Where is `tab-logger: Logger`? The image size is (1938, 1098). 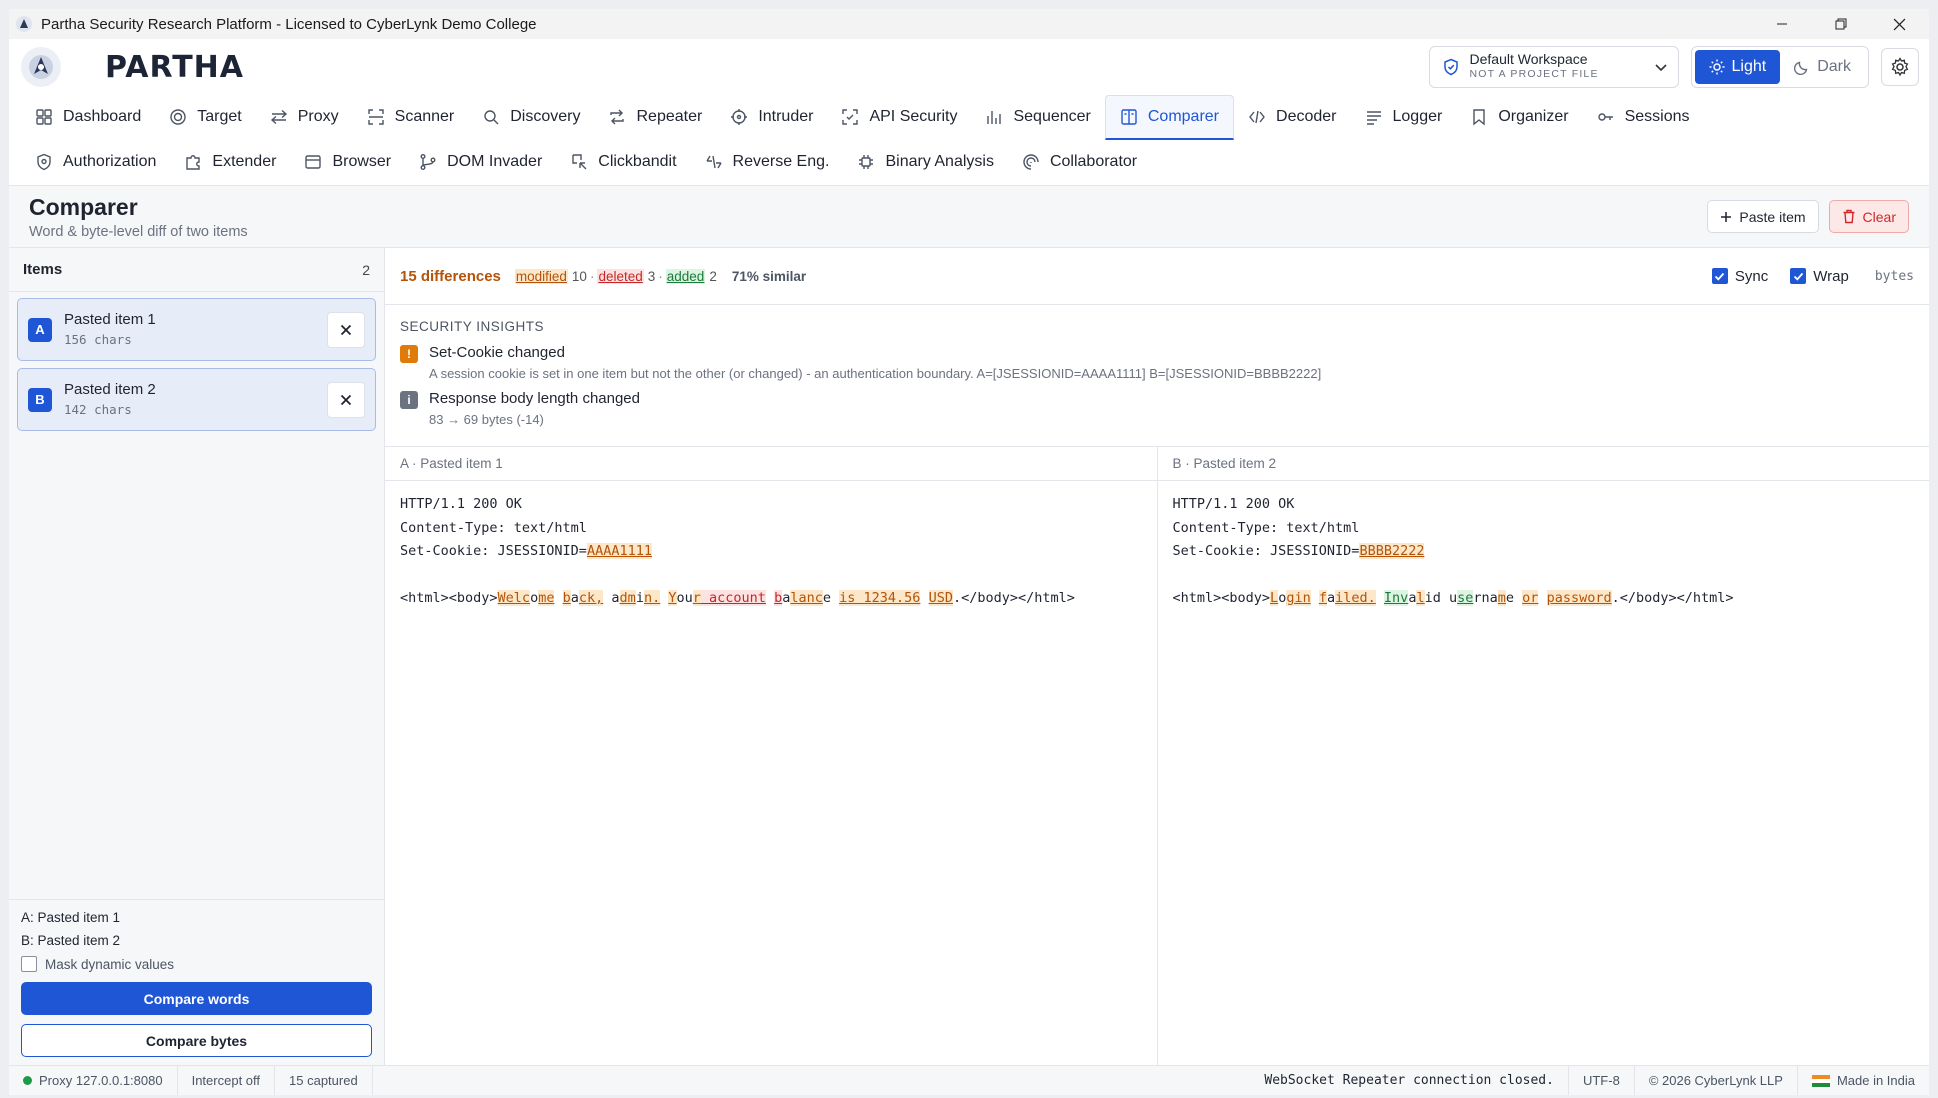 tab-logger: Logger is located at coordinates (1404, 117).